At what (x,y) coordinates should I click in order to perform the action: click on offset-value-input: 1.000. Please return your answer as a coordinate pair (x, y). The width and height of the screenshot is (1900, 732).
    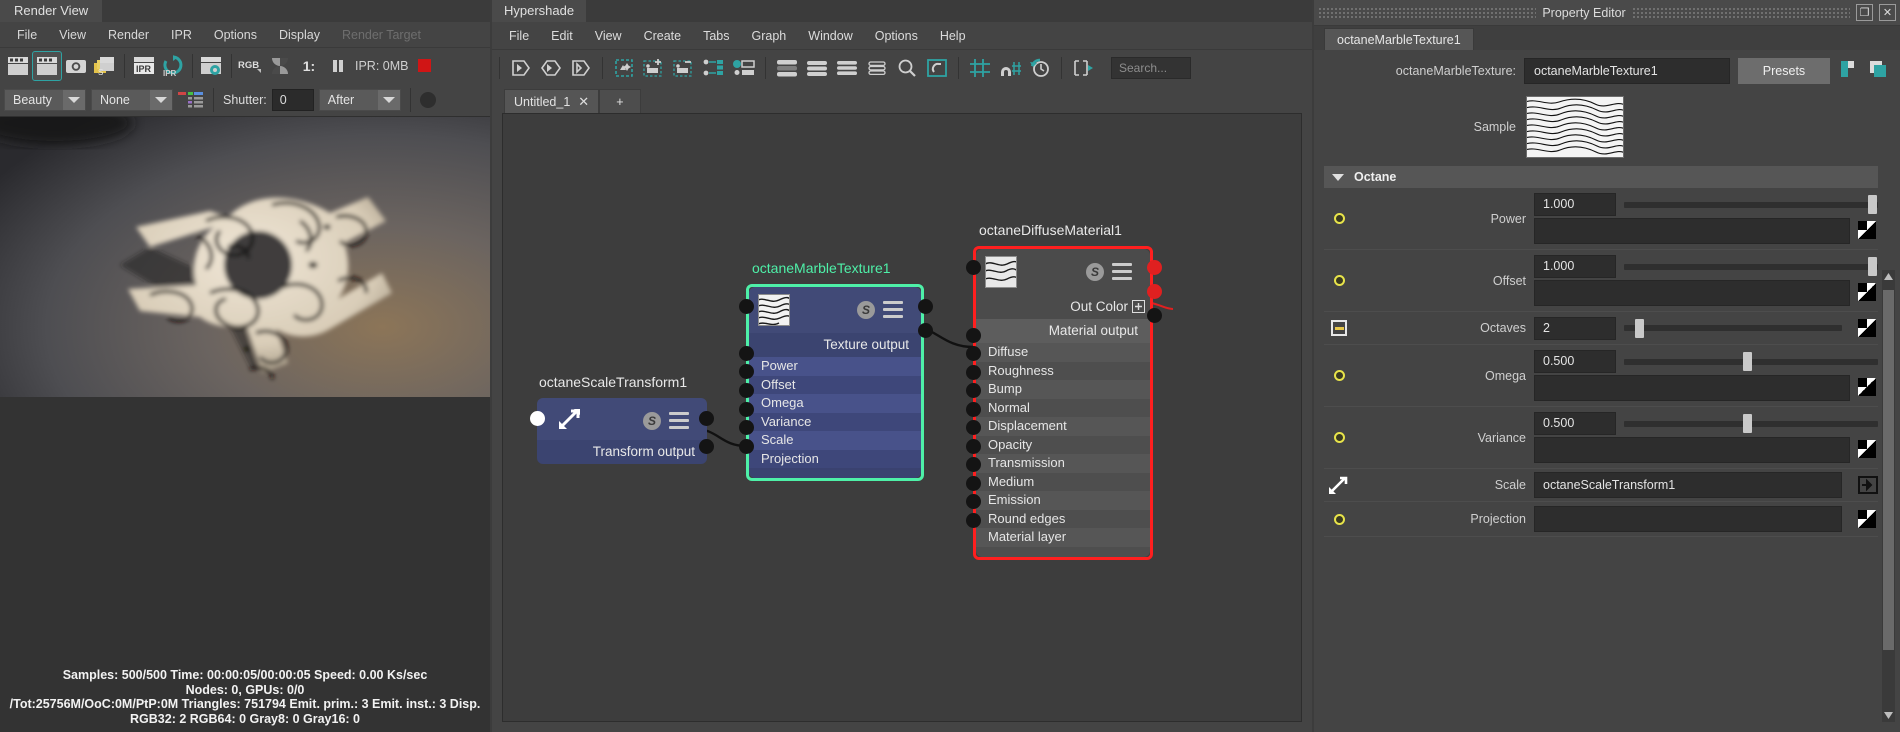
    Looking at the image, I should click on (1575, 266).